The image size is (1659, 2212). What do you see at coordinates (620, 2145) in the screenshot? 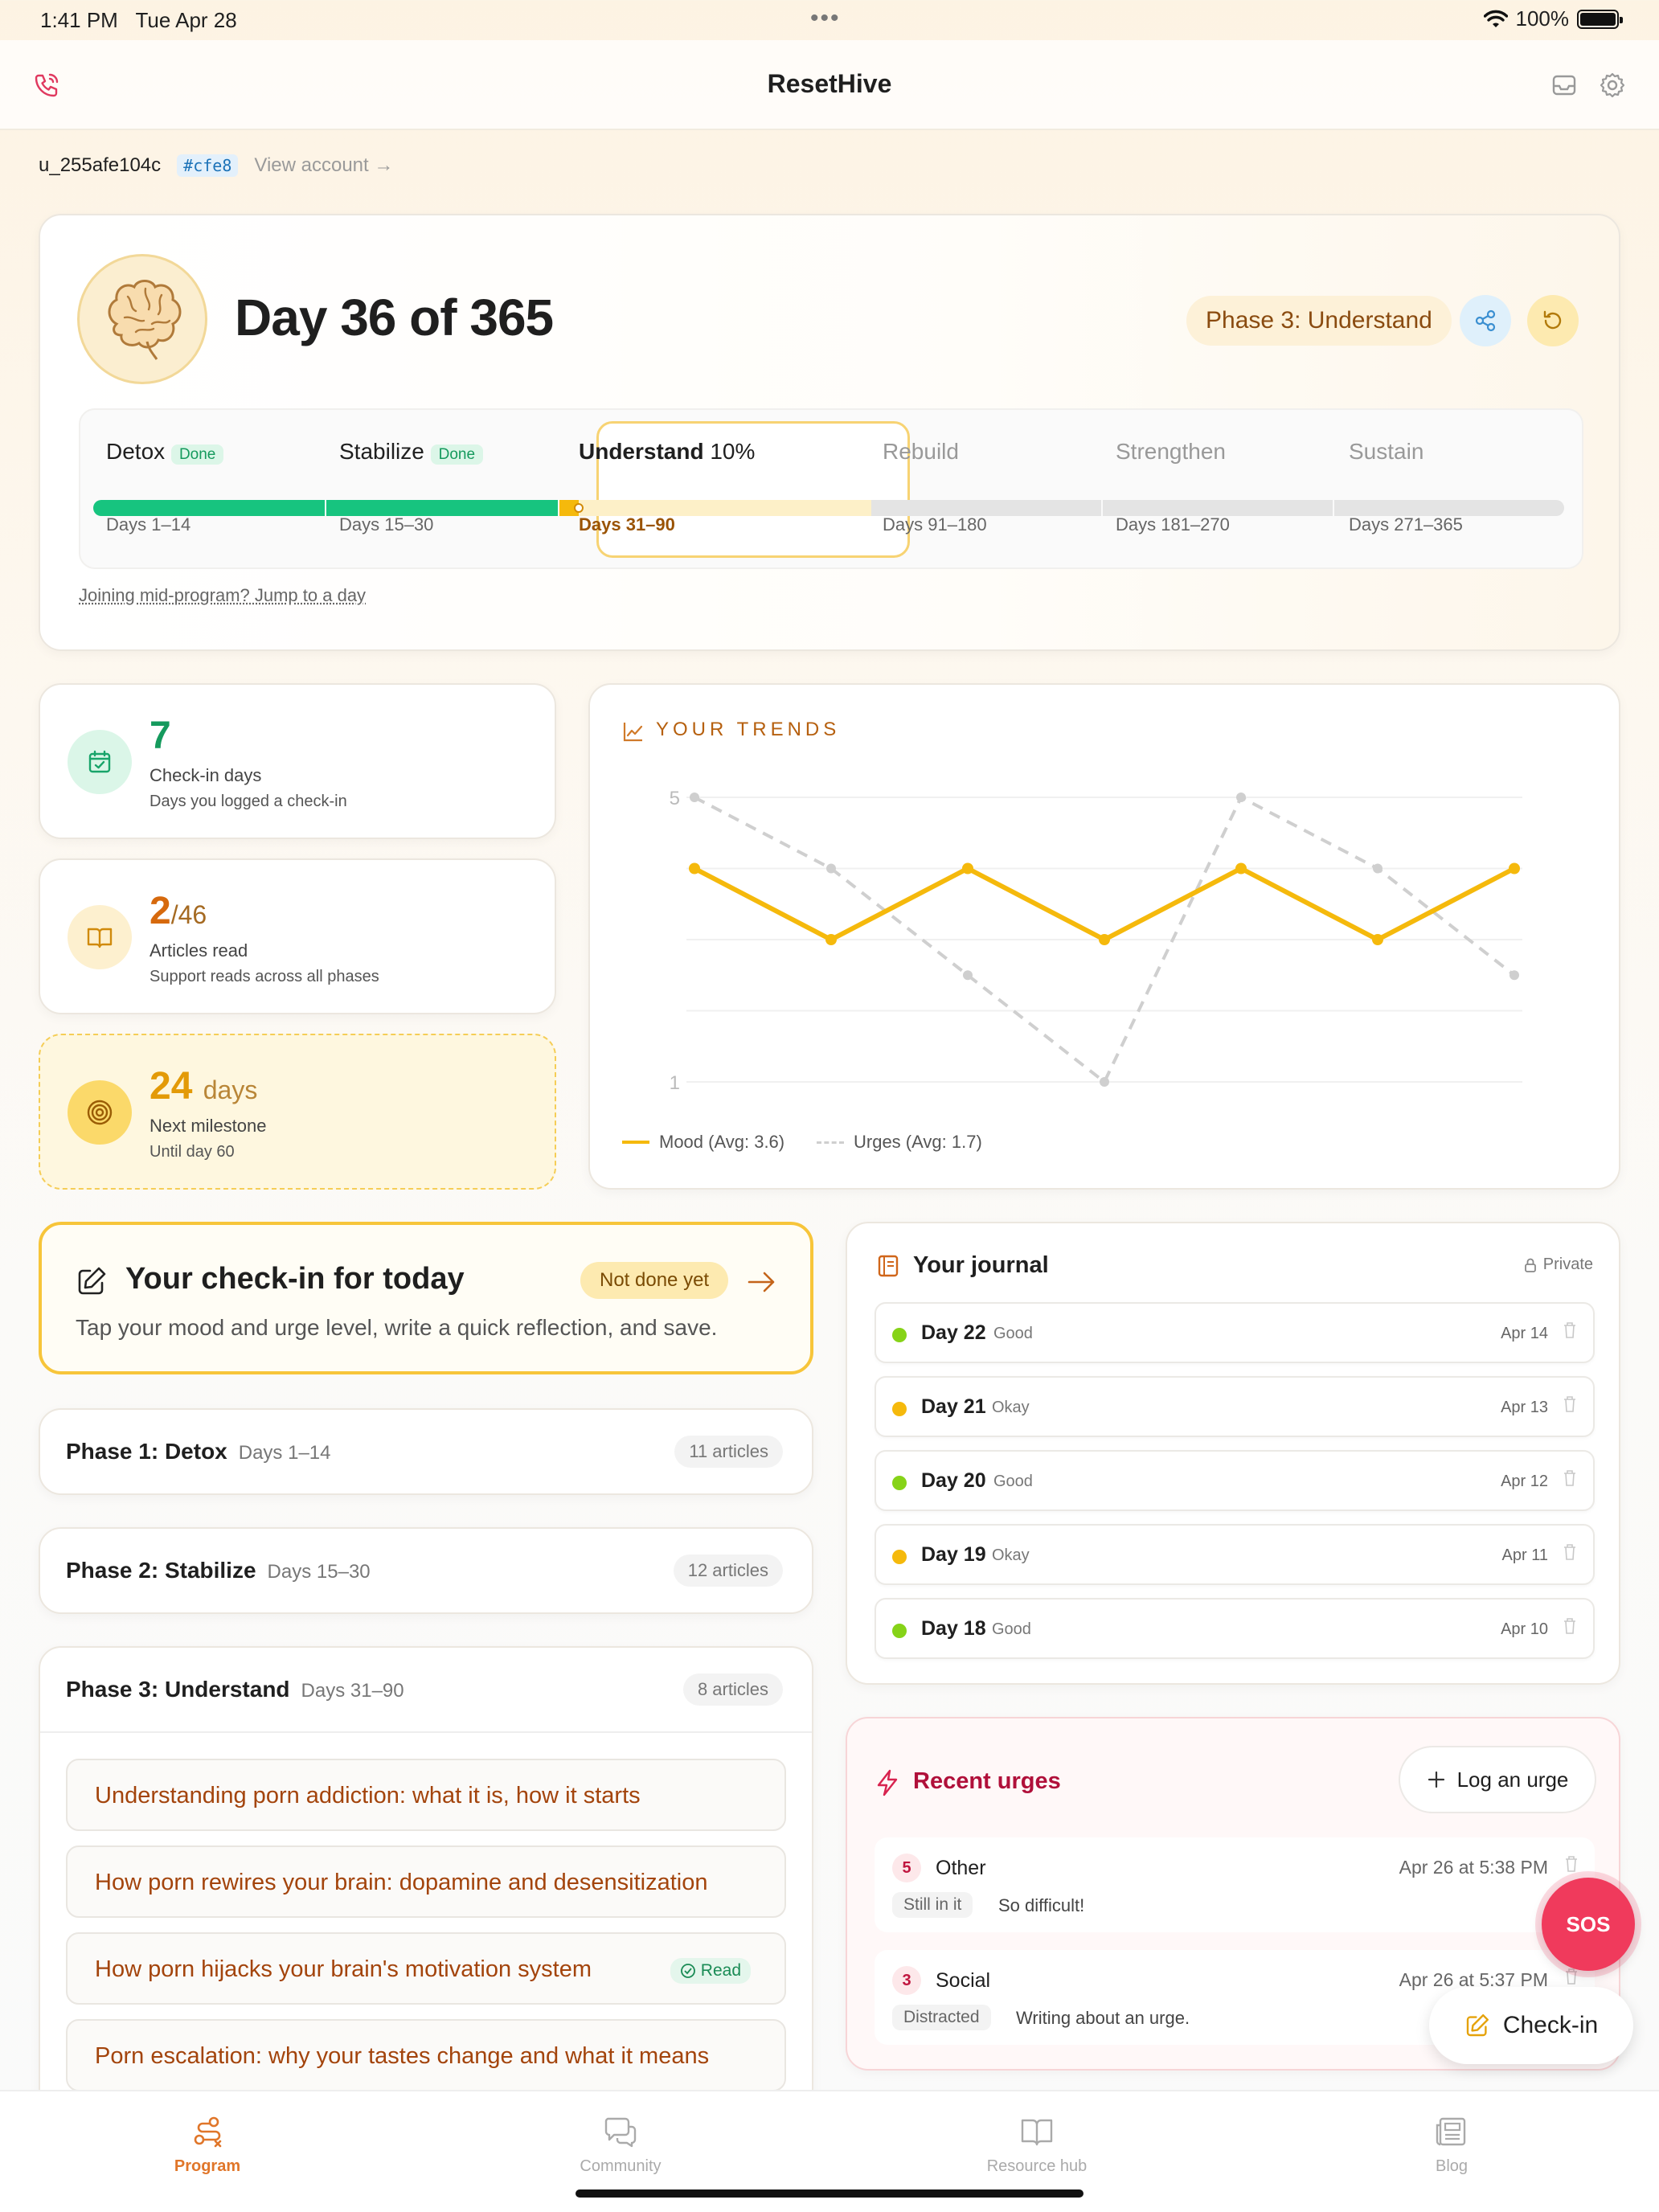
I see `nav-community: Community` at bounding box center [620, 2145].